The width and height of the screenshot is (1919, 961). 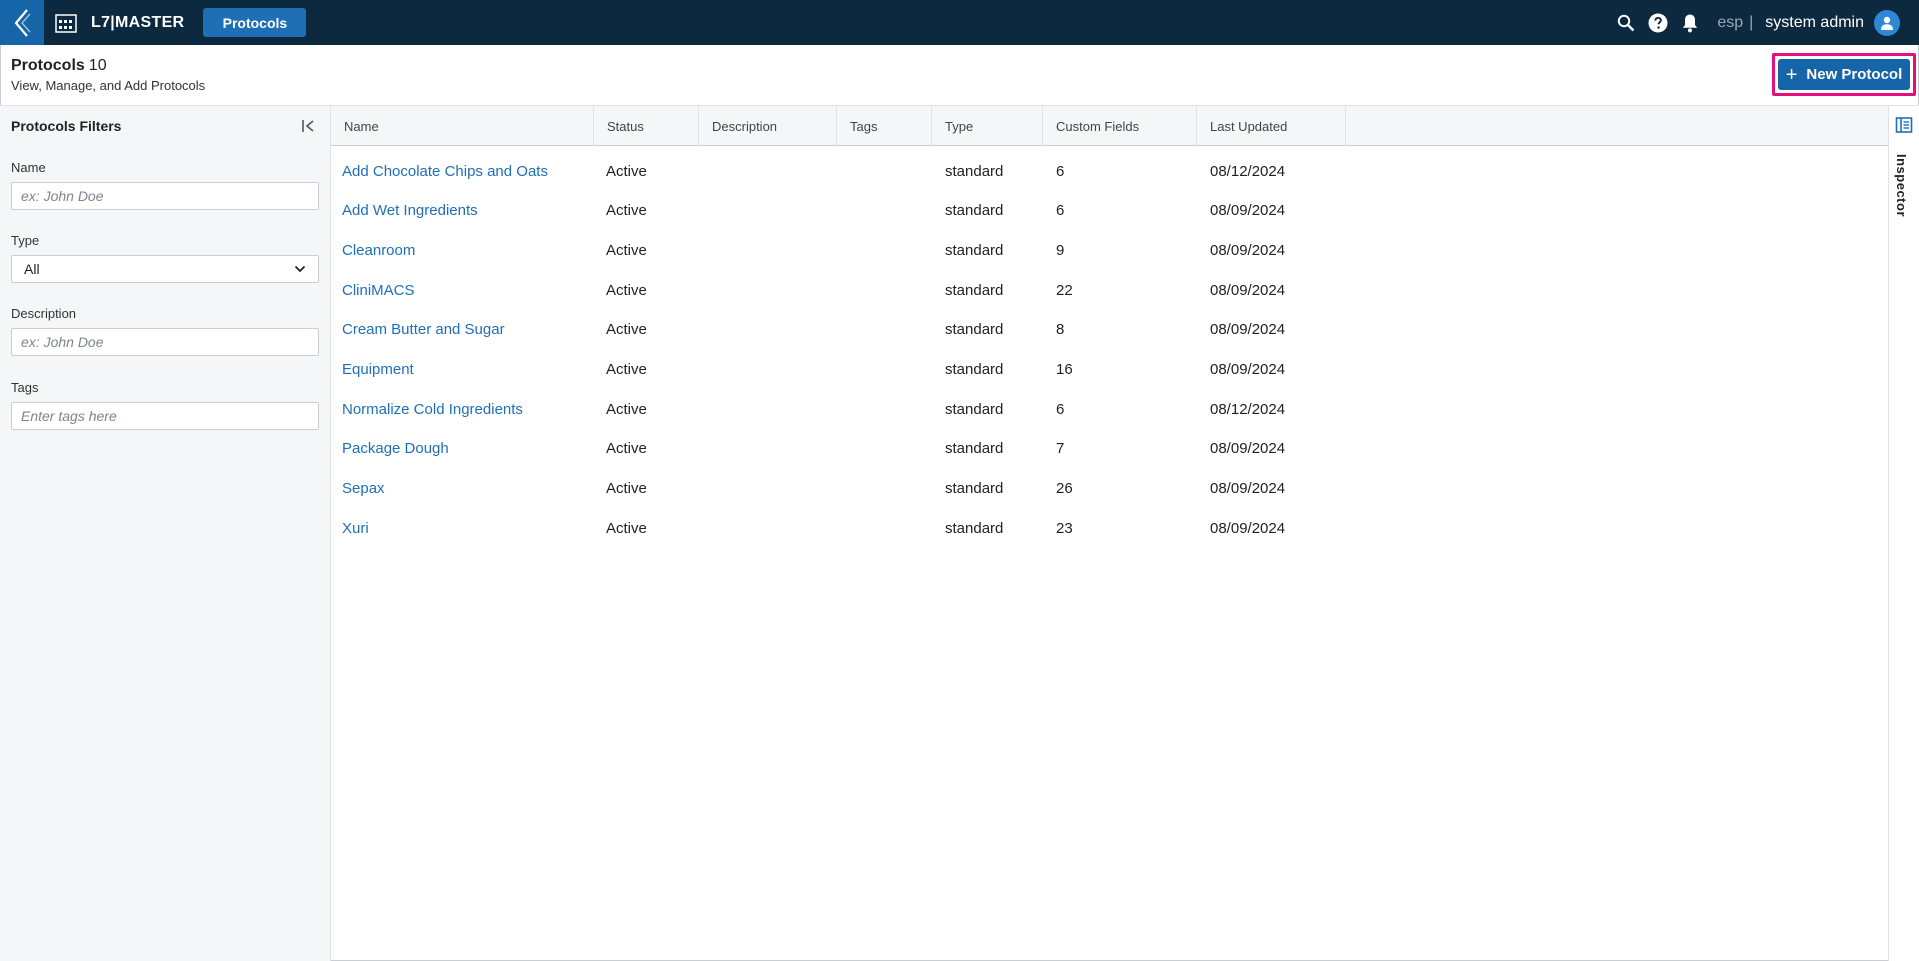 I want to click on inspector-label: Inspector, so click(x=1901, y=185).